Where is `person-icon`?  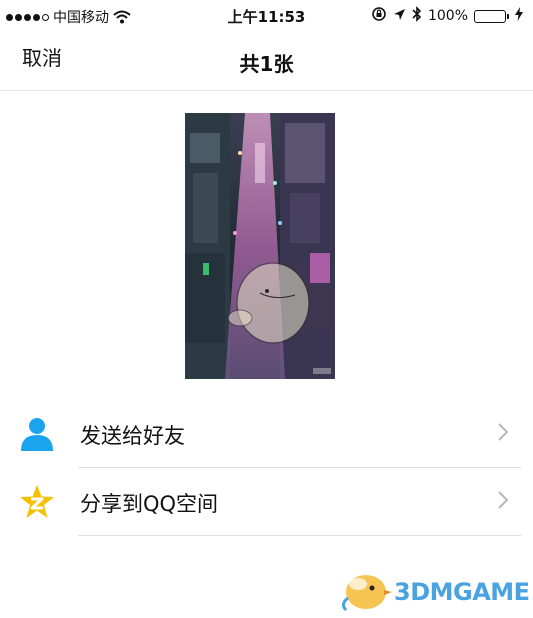 person-icon is located at coordinates (37, 434).